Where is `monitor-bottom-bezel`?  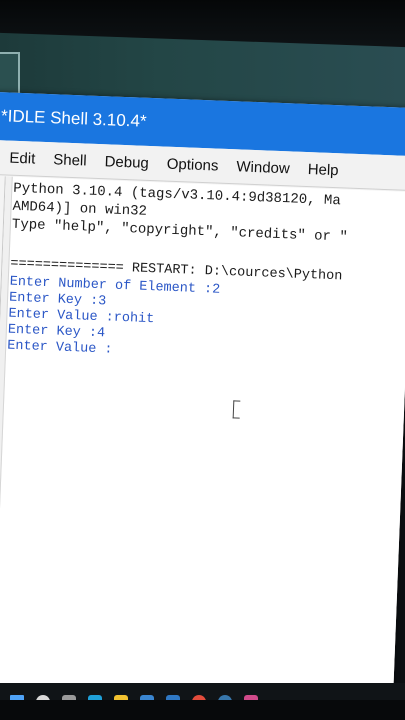 monitor-bottom-bezel is located at coordinates (202, 710).